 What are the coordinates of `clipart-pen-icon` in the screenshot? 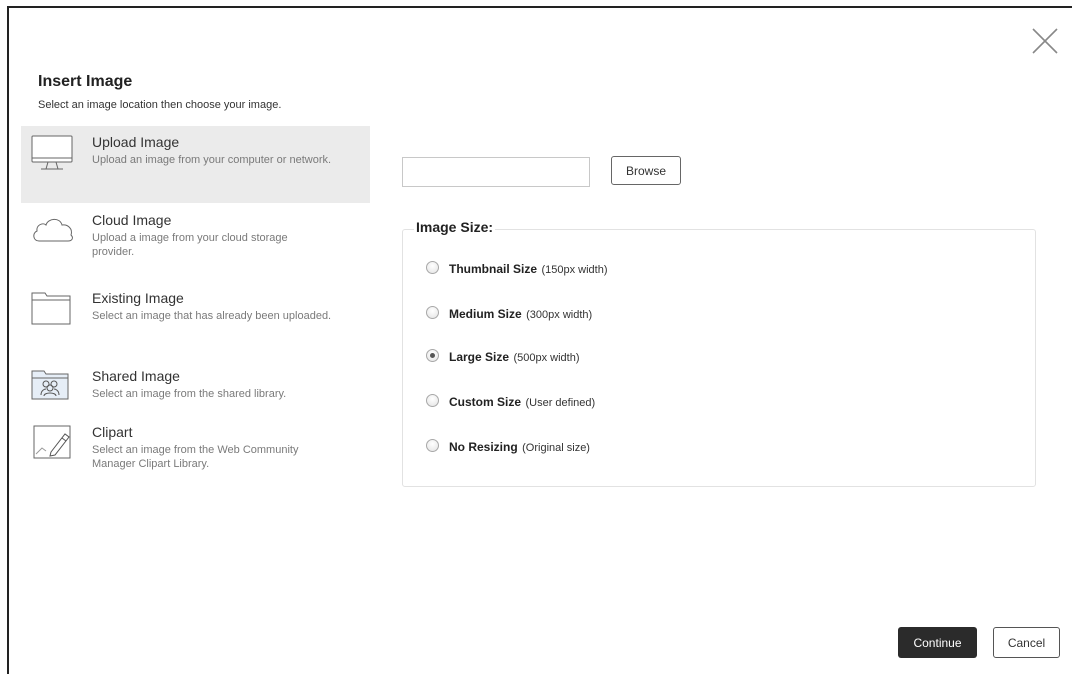 It's located at (52, 442).